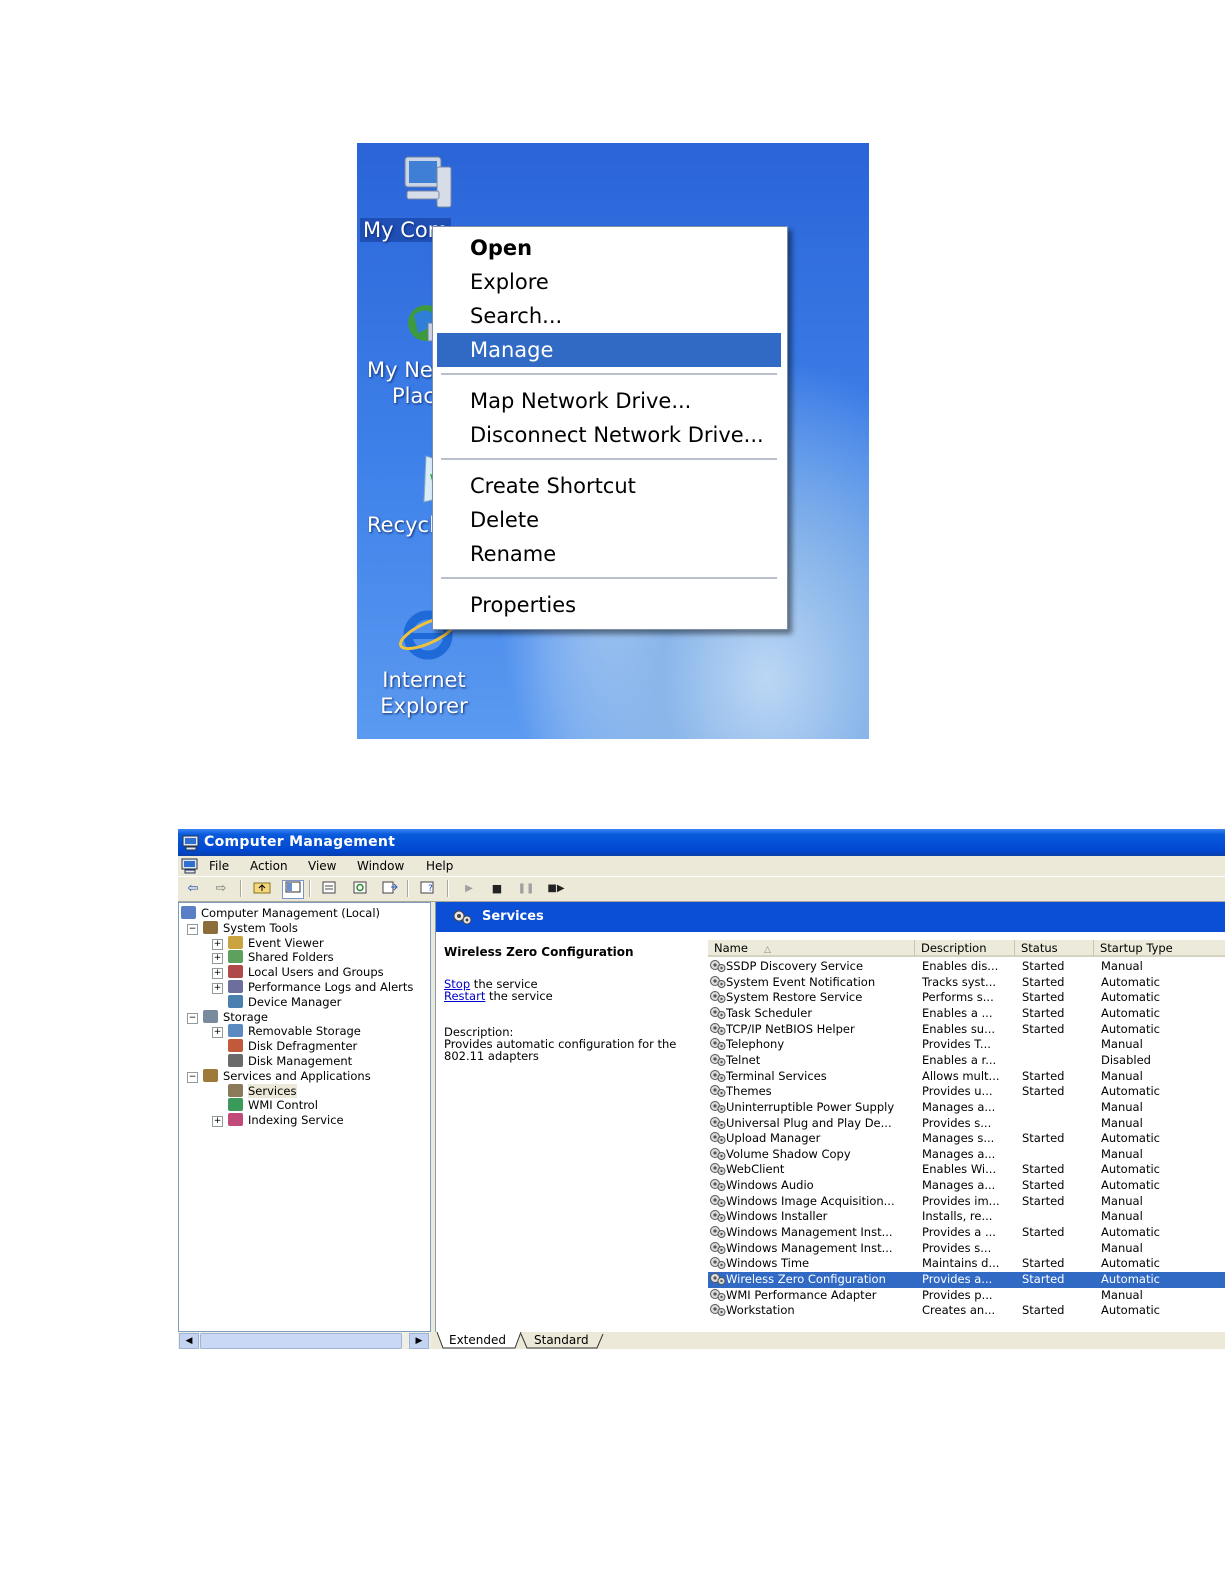  What do you see at coordinates (219, 866) in the screenshot?
I see `menu-file: File` at bounding box center [219, 866].